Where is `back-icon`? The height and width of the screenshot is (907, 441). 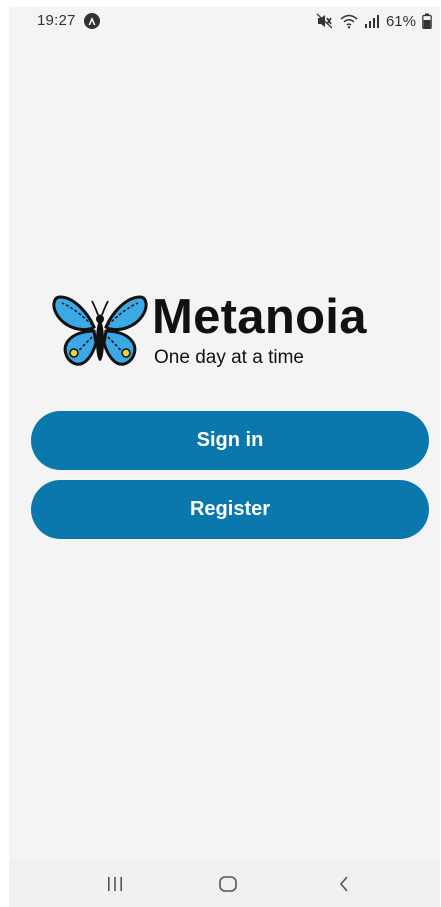 back-icon is located at coordinates (343, 883).